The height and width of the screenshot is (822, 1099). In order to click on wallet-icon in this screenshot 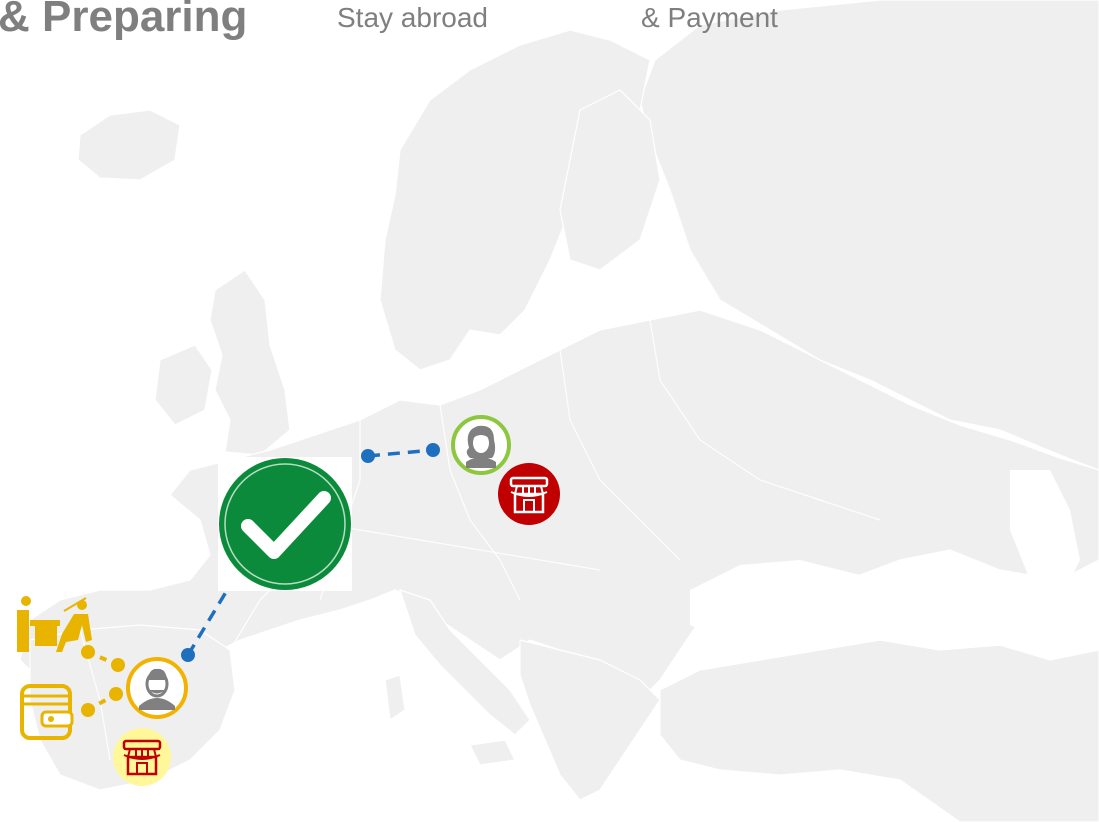, I will do `click(47, 712)`.